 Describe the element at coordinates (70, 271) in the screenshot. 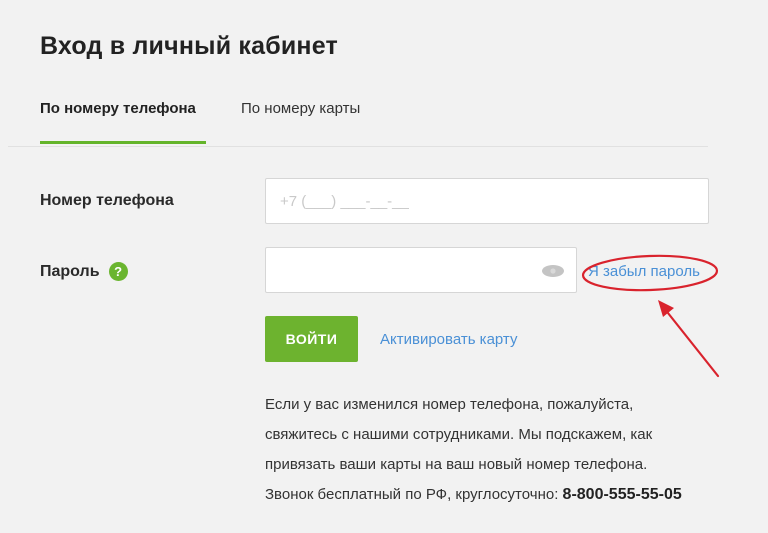

I see `password-label: Пароль` at that location.